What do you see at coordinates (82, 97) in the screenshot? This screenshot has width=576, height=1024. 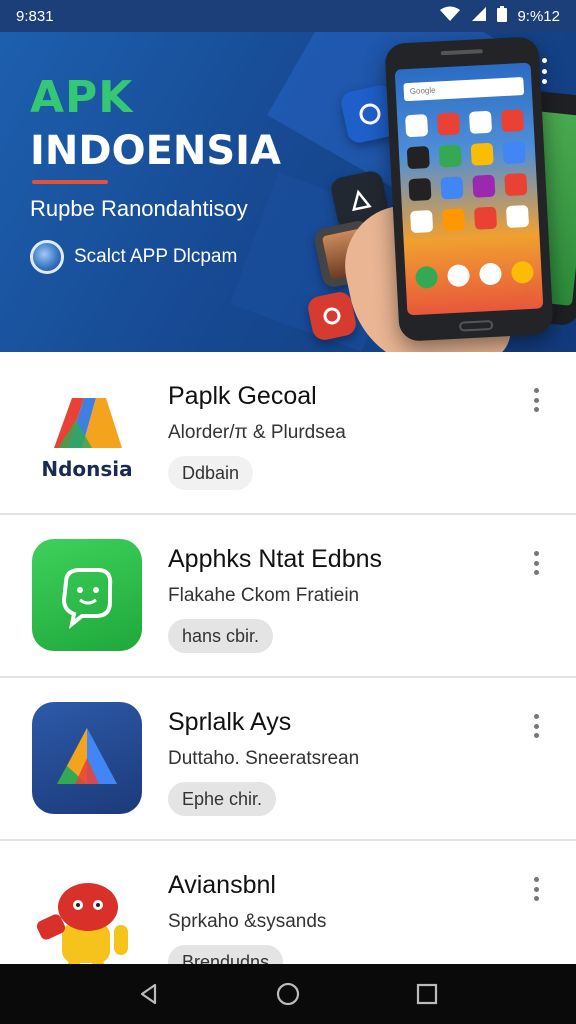 I see `hero-title-apk: APK` at bounding box center [82, 97].